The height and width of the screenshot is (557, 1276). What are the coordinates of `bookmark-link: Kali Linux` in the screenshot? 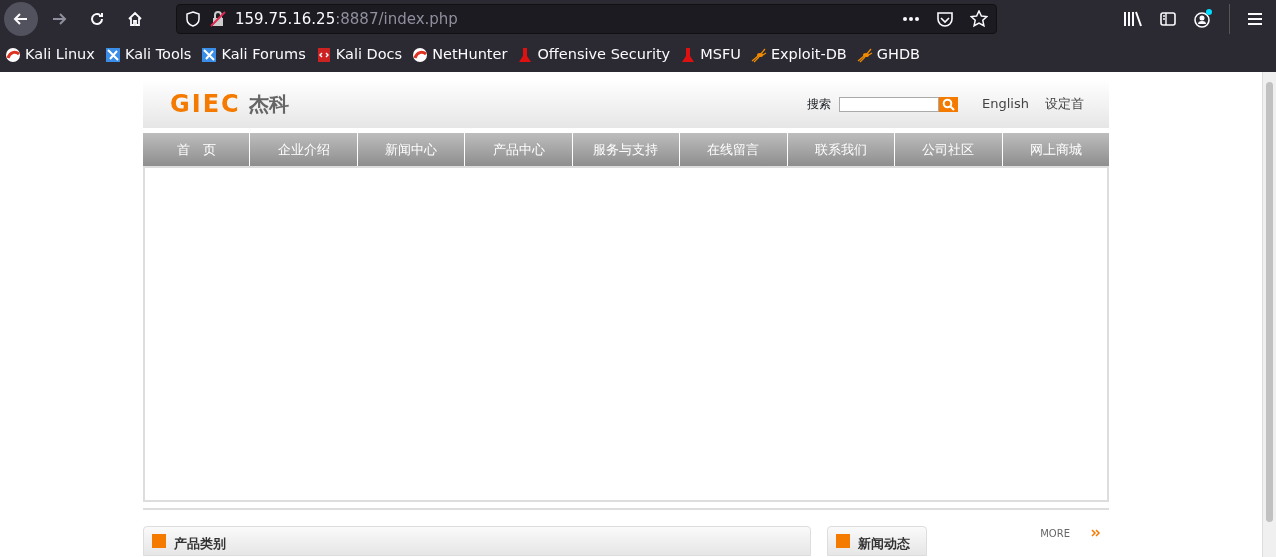 It's located at (50, 55).